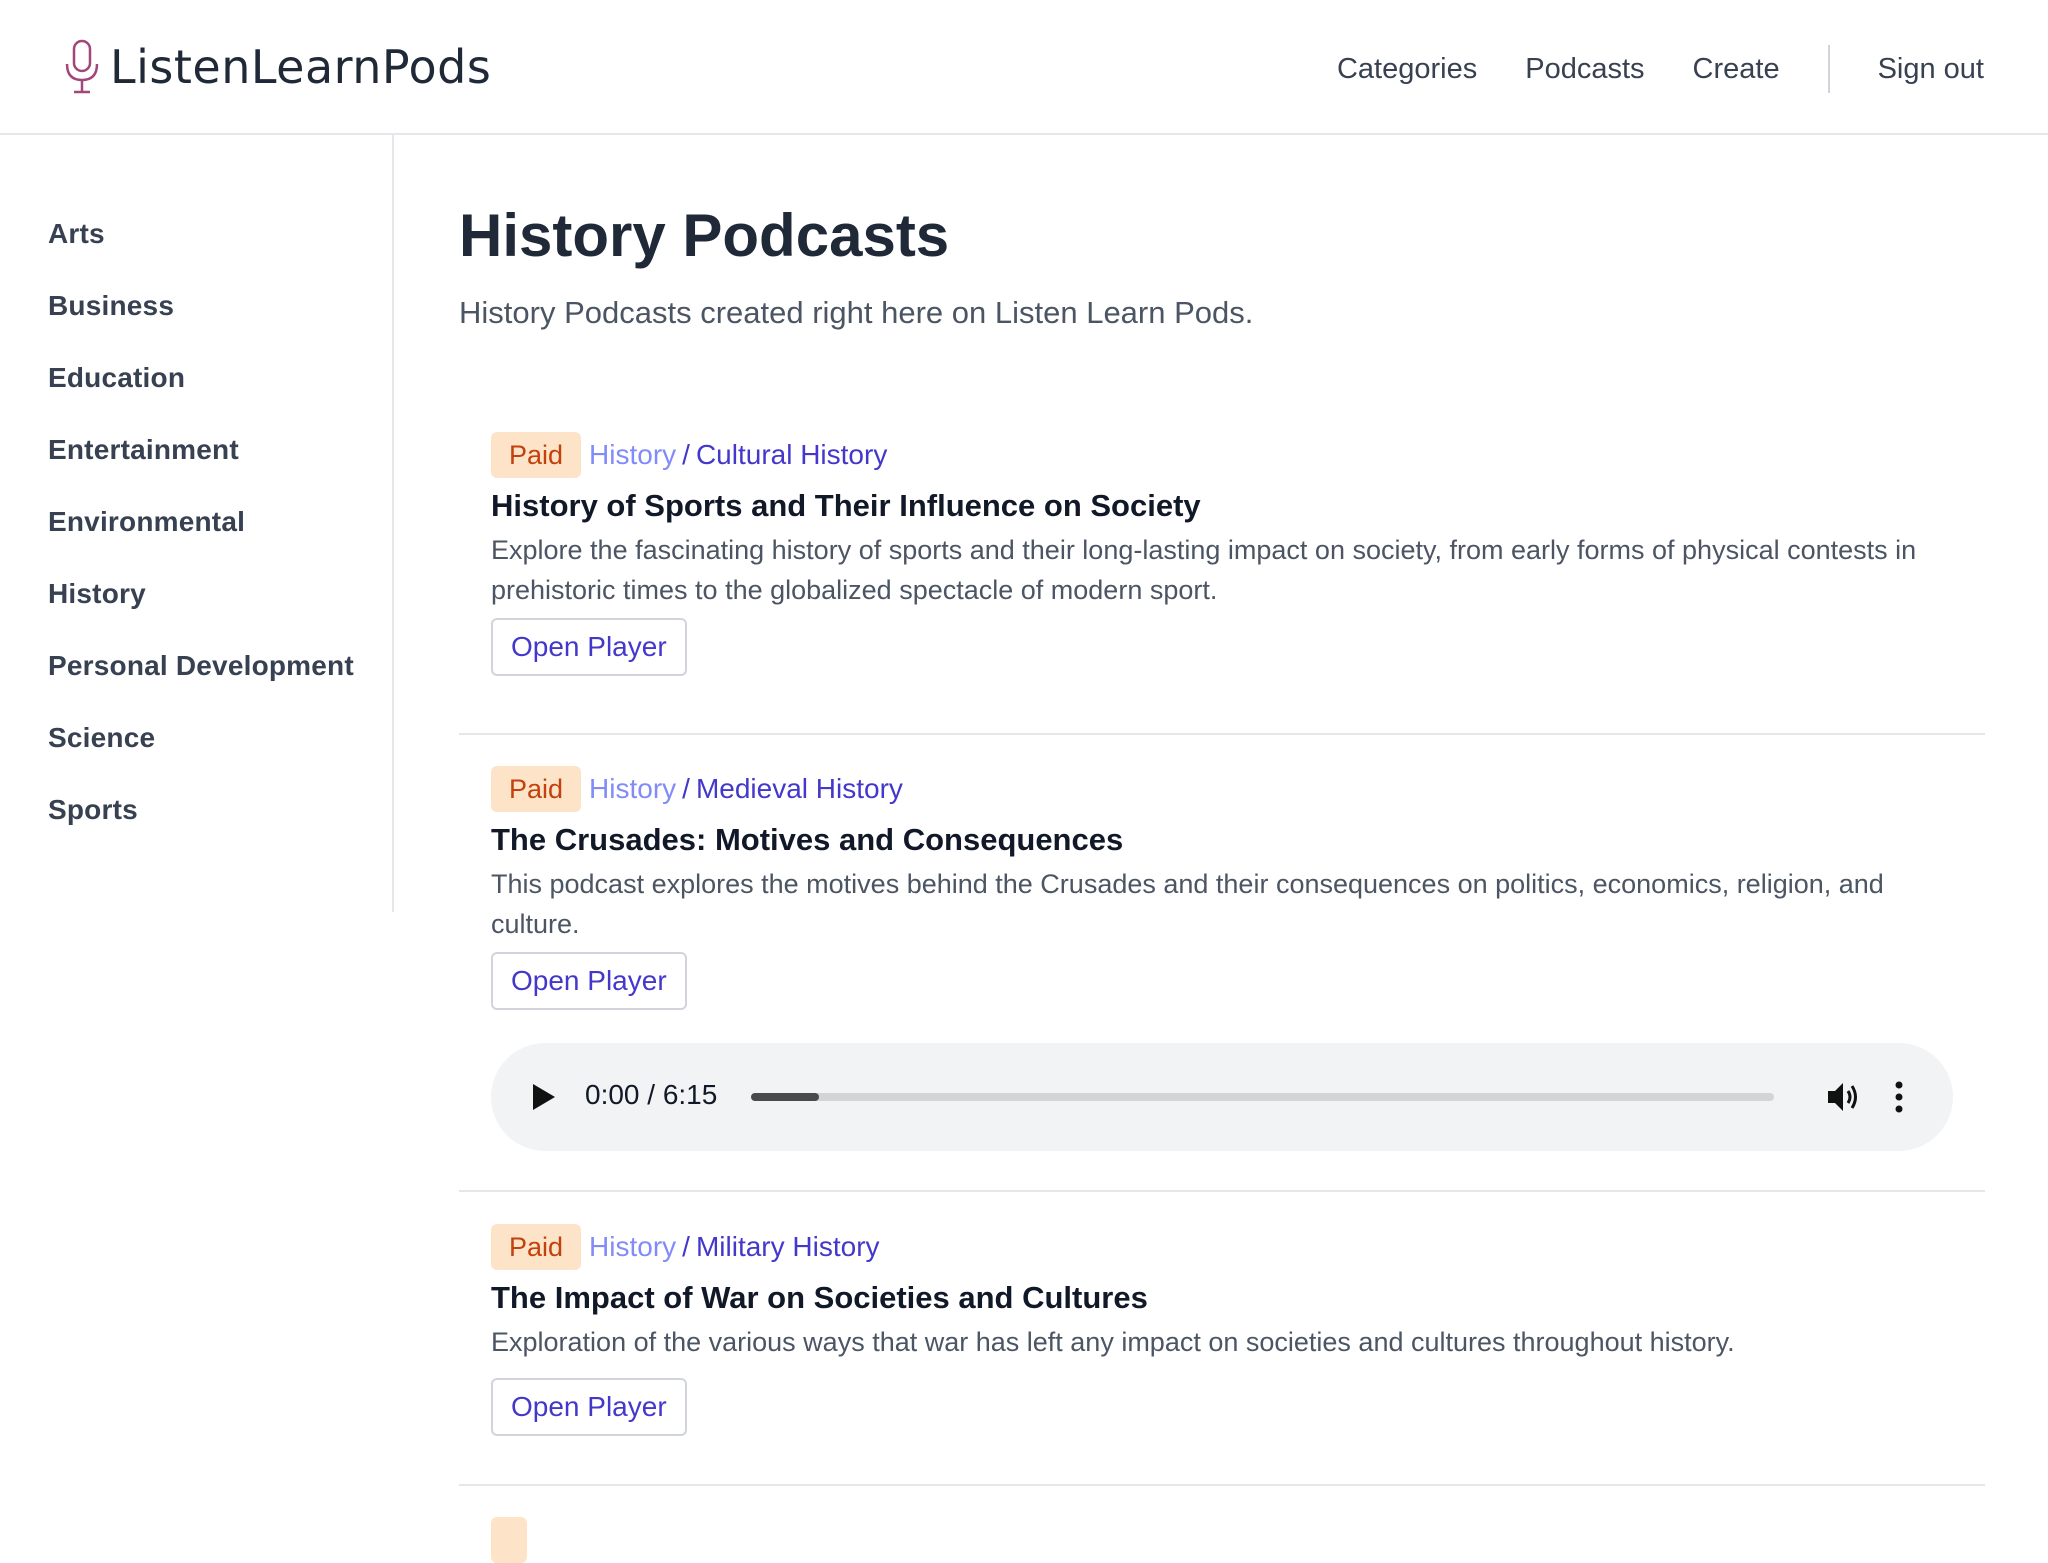  Describe the element at coordinates (76, 234) in the screenshot. I see `sidebar-item-arts: Arts` at that location.